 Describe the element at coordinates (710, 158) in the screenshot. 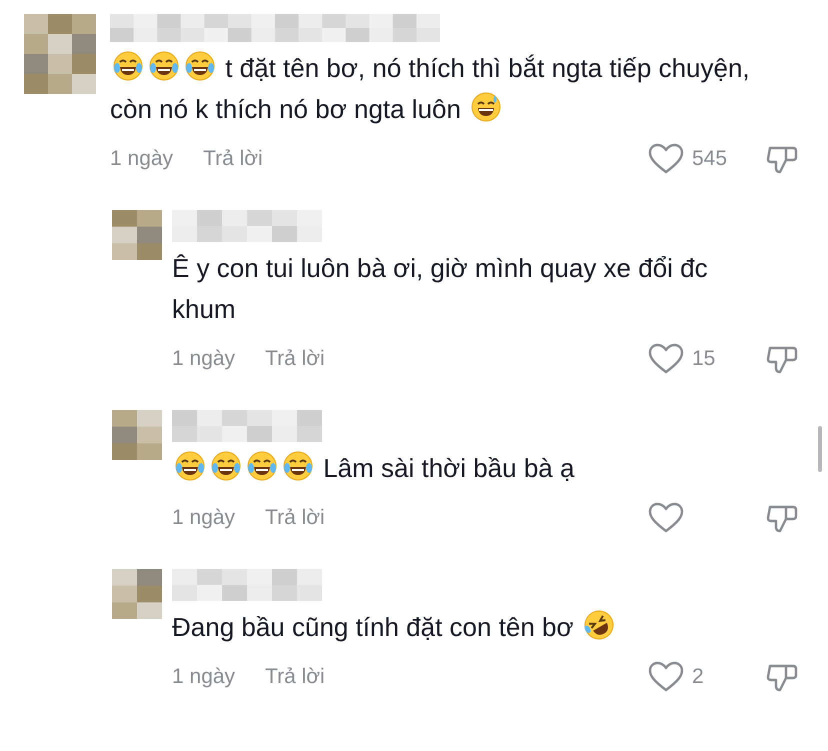

I see `like-count: 545` at that location.